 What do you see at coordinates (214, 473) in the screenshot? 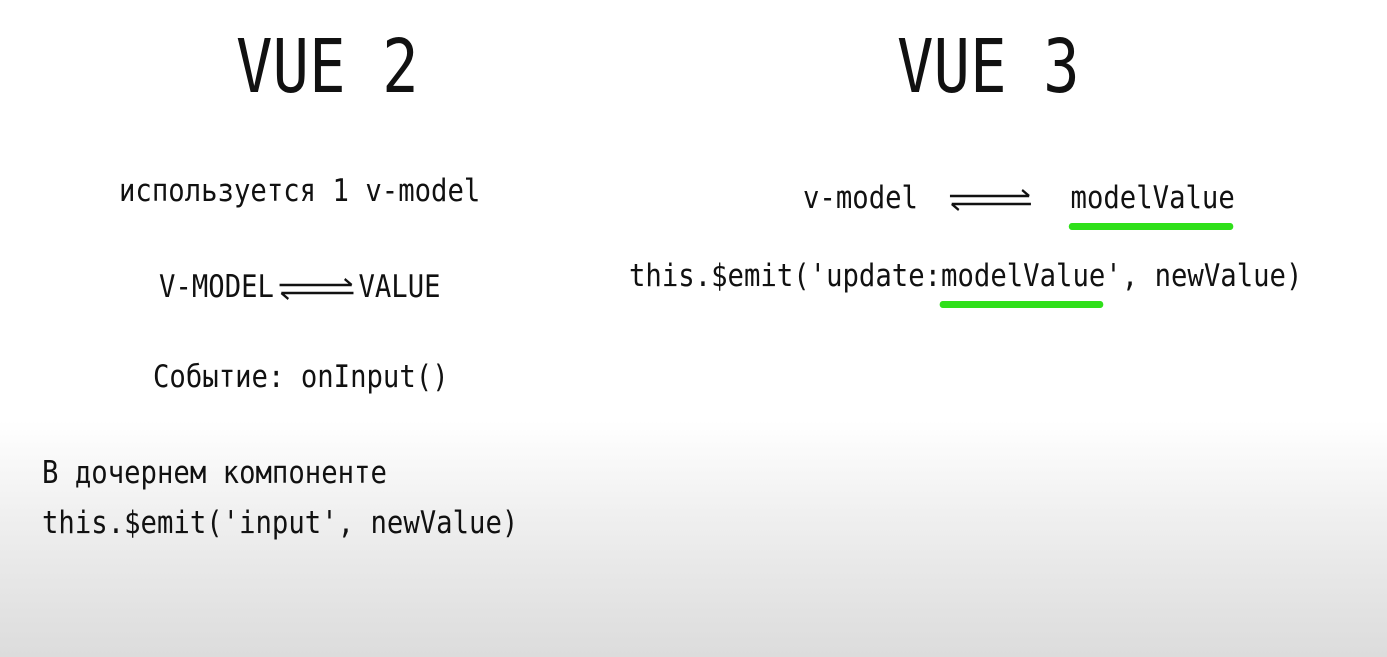
I see `vue2-child-line1: В дочернем компоненте` at bounding box center [214, 473].